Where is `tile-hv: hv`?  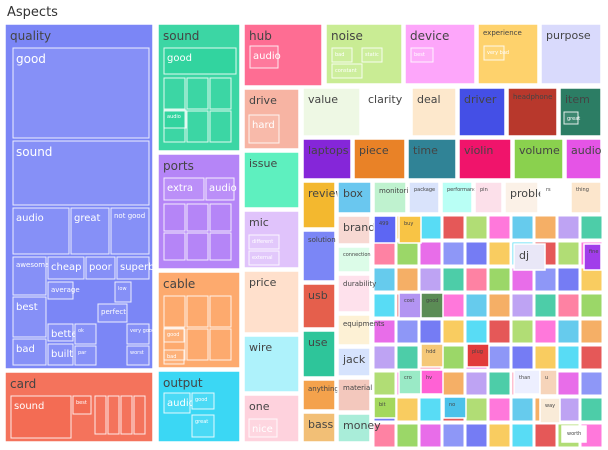 tile-hv: hv is located at coordinates (432, 382).